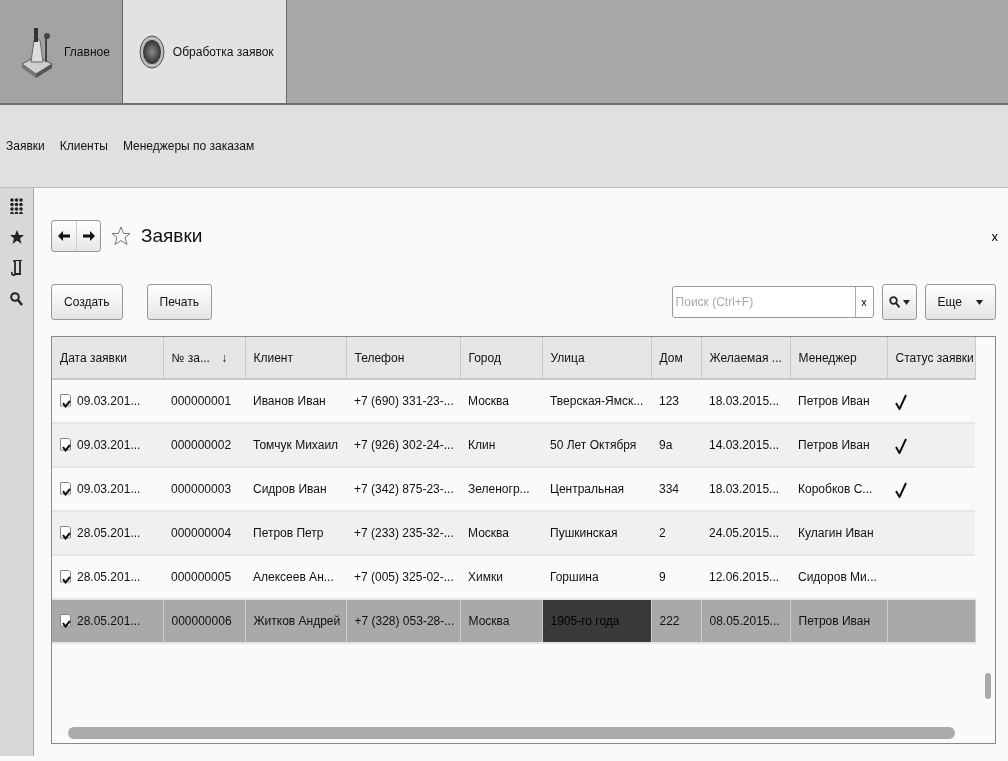 The image size is (1008, 761). What do you see at coordinates (204, 445) in the screenshot?
I see `table-cell: 000000002` at bounding box center [204, 445].